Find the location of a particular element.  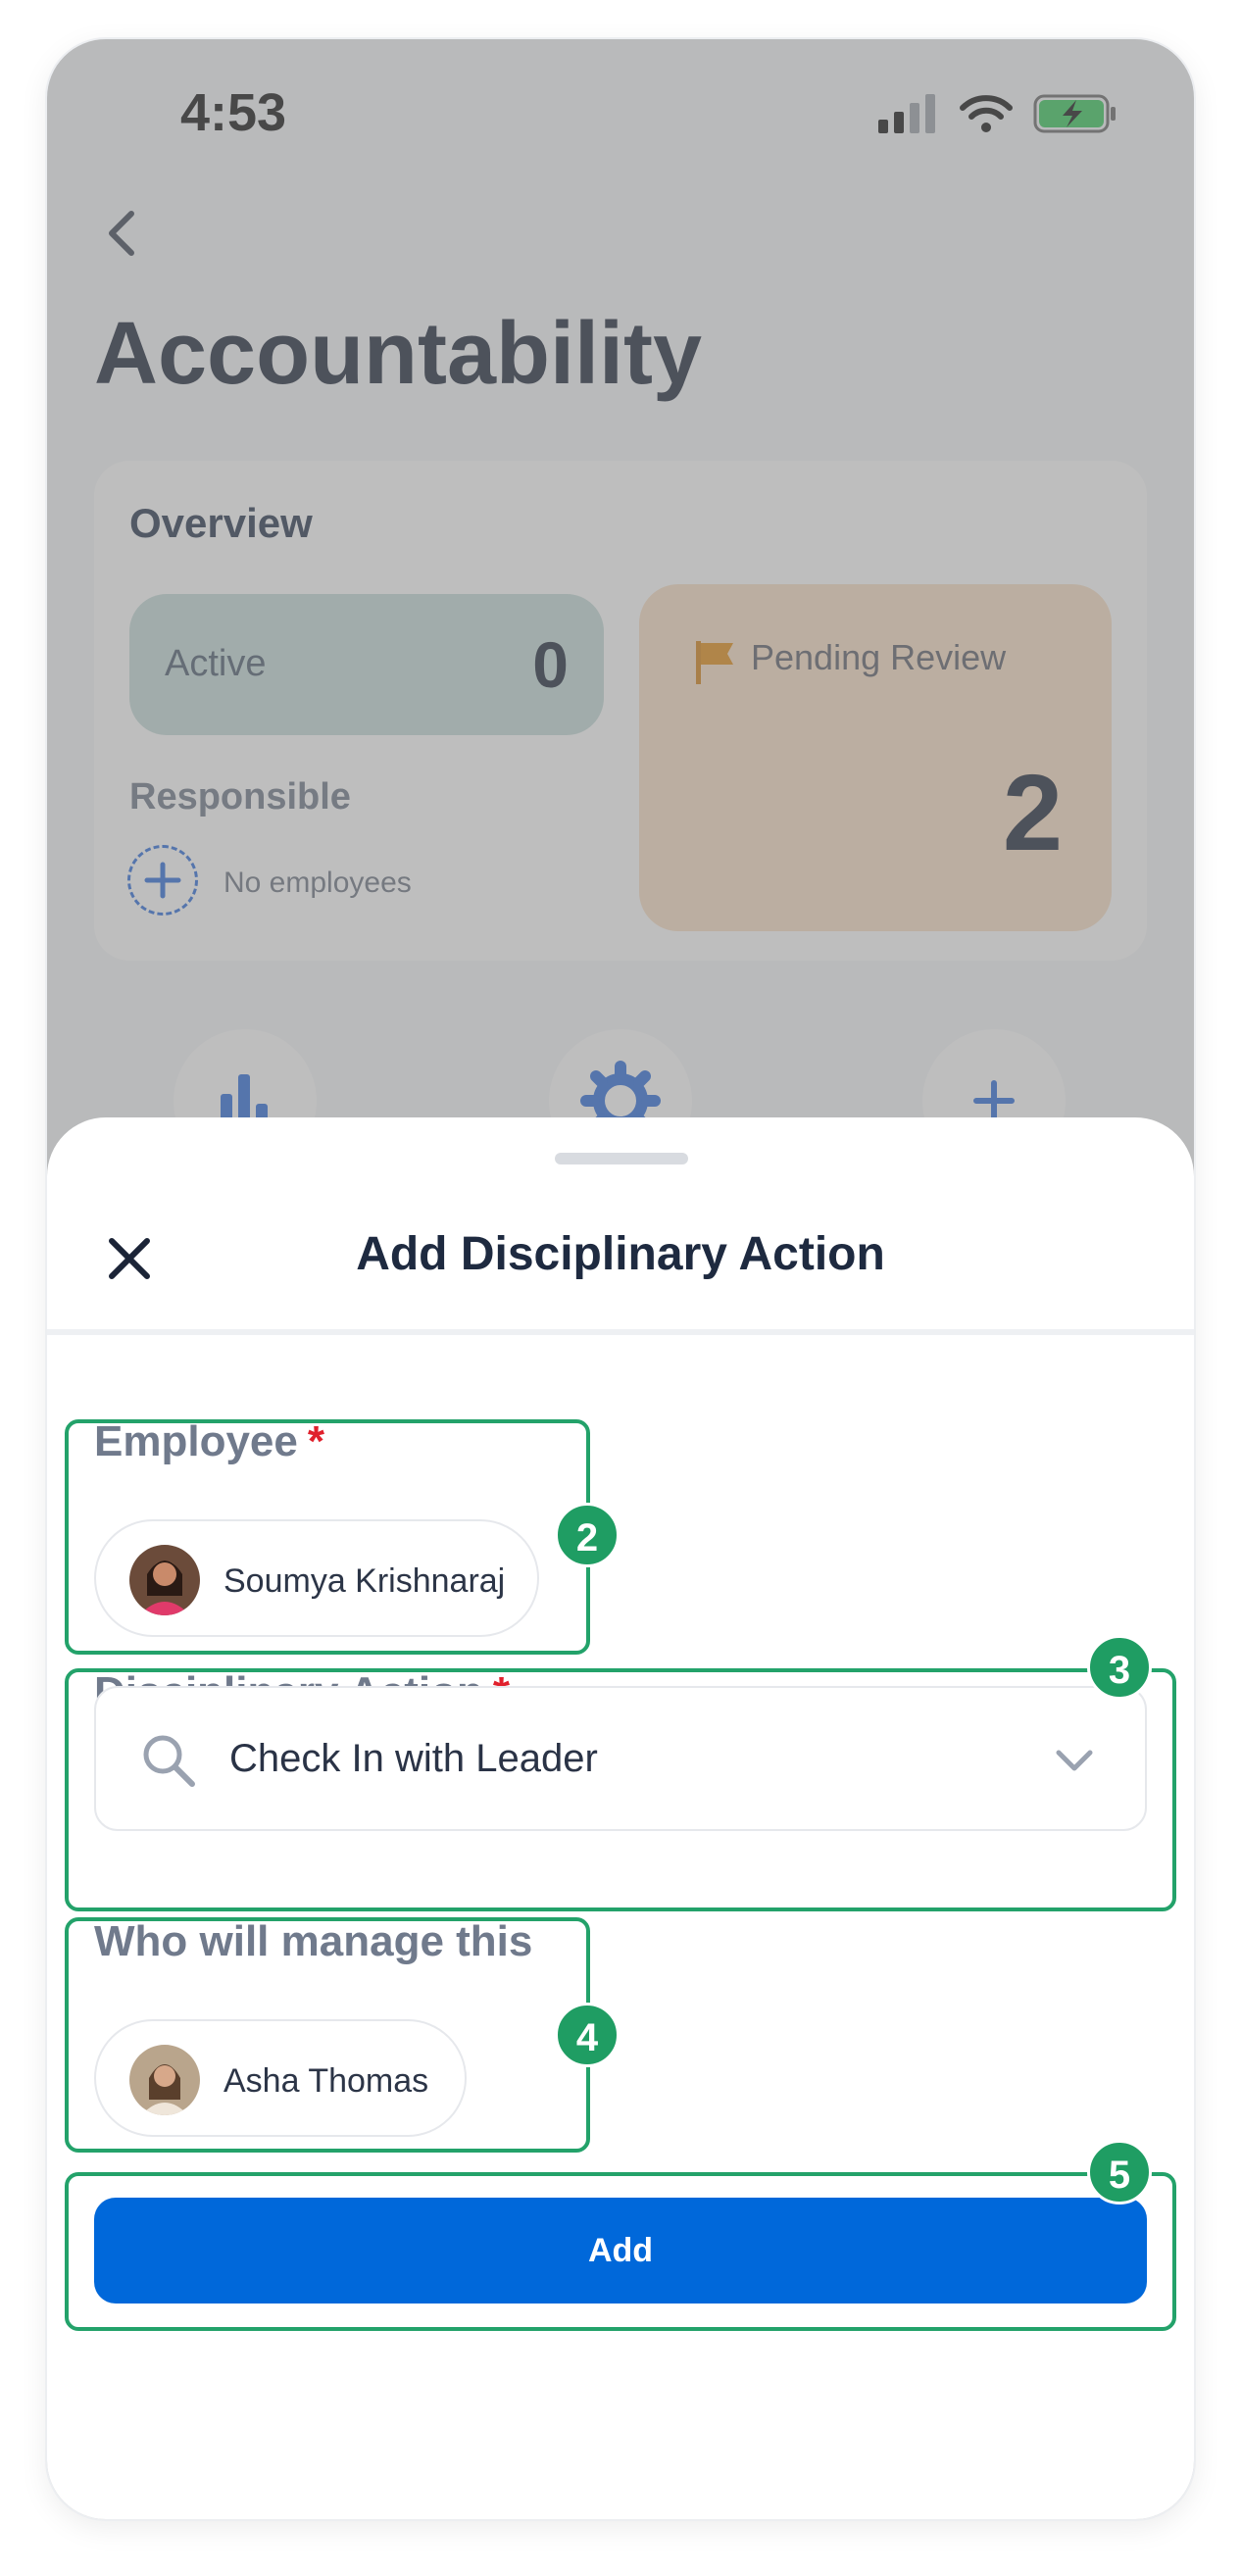

sheet-grabber is located at coordinates (622, 1158).